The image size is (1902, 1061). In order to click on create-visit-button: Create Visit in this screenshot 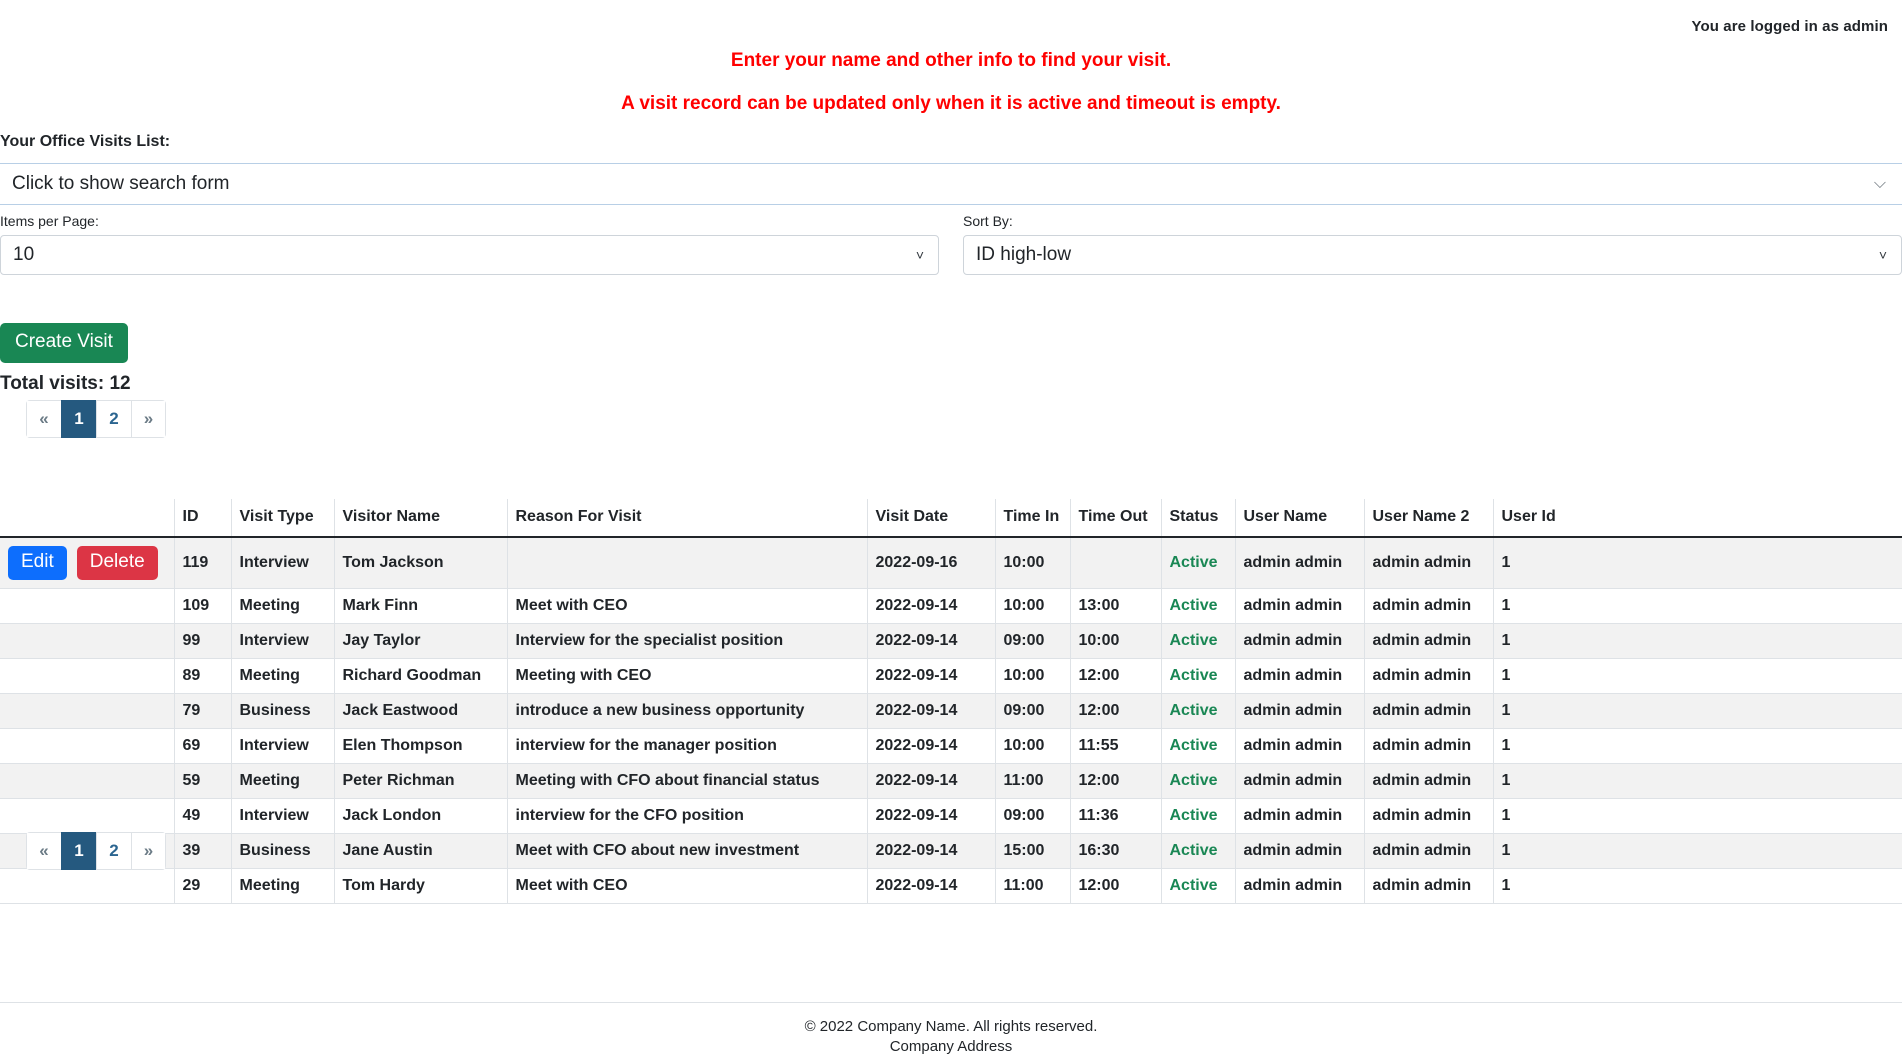, I will do `click(64, 343)`.